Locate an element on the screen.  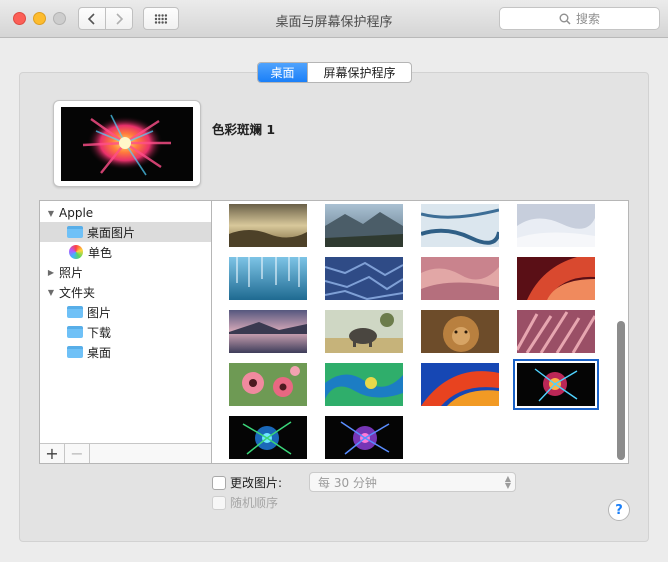
color-wheel-icon is located at coordinates (76, 252).